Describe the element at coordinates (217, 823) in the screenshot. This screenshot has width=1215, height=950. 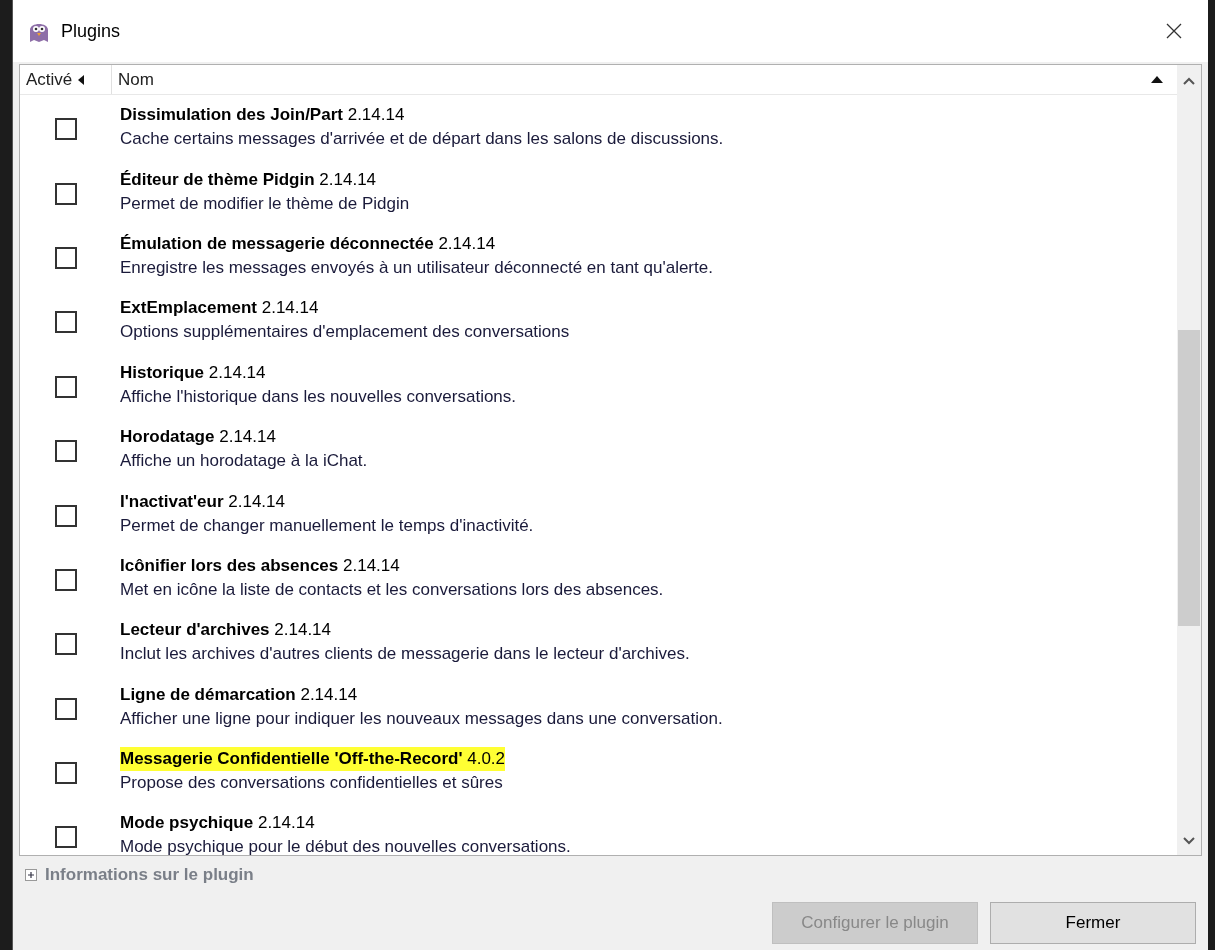
I see `plugin-name: Mode psychique 2.14.14` at that location.